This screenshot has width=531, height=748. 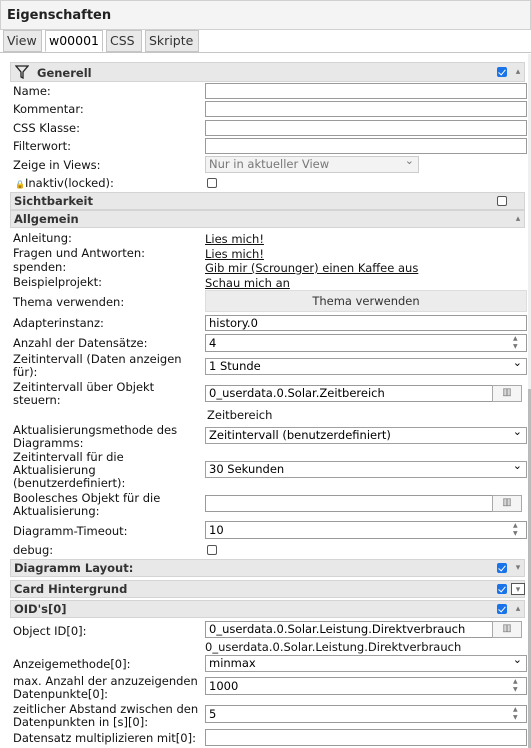 I want to click on tab-w00001: w00001, so click(x=74, y=41).